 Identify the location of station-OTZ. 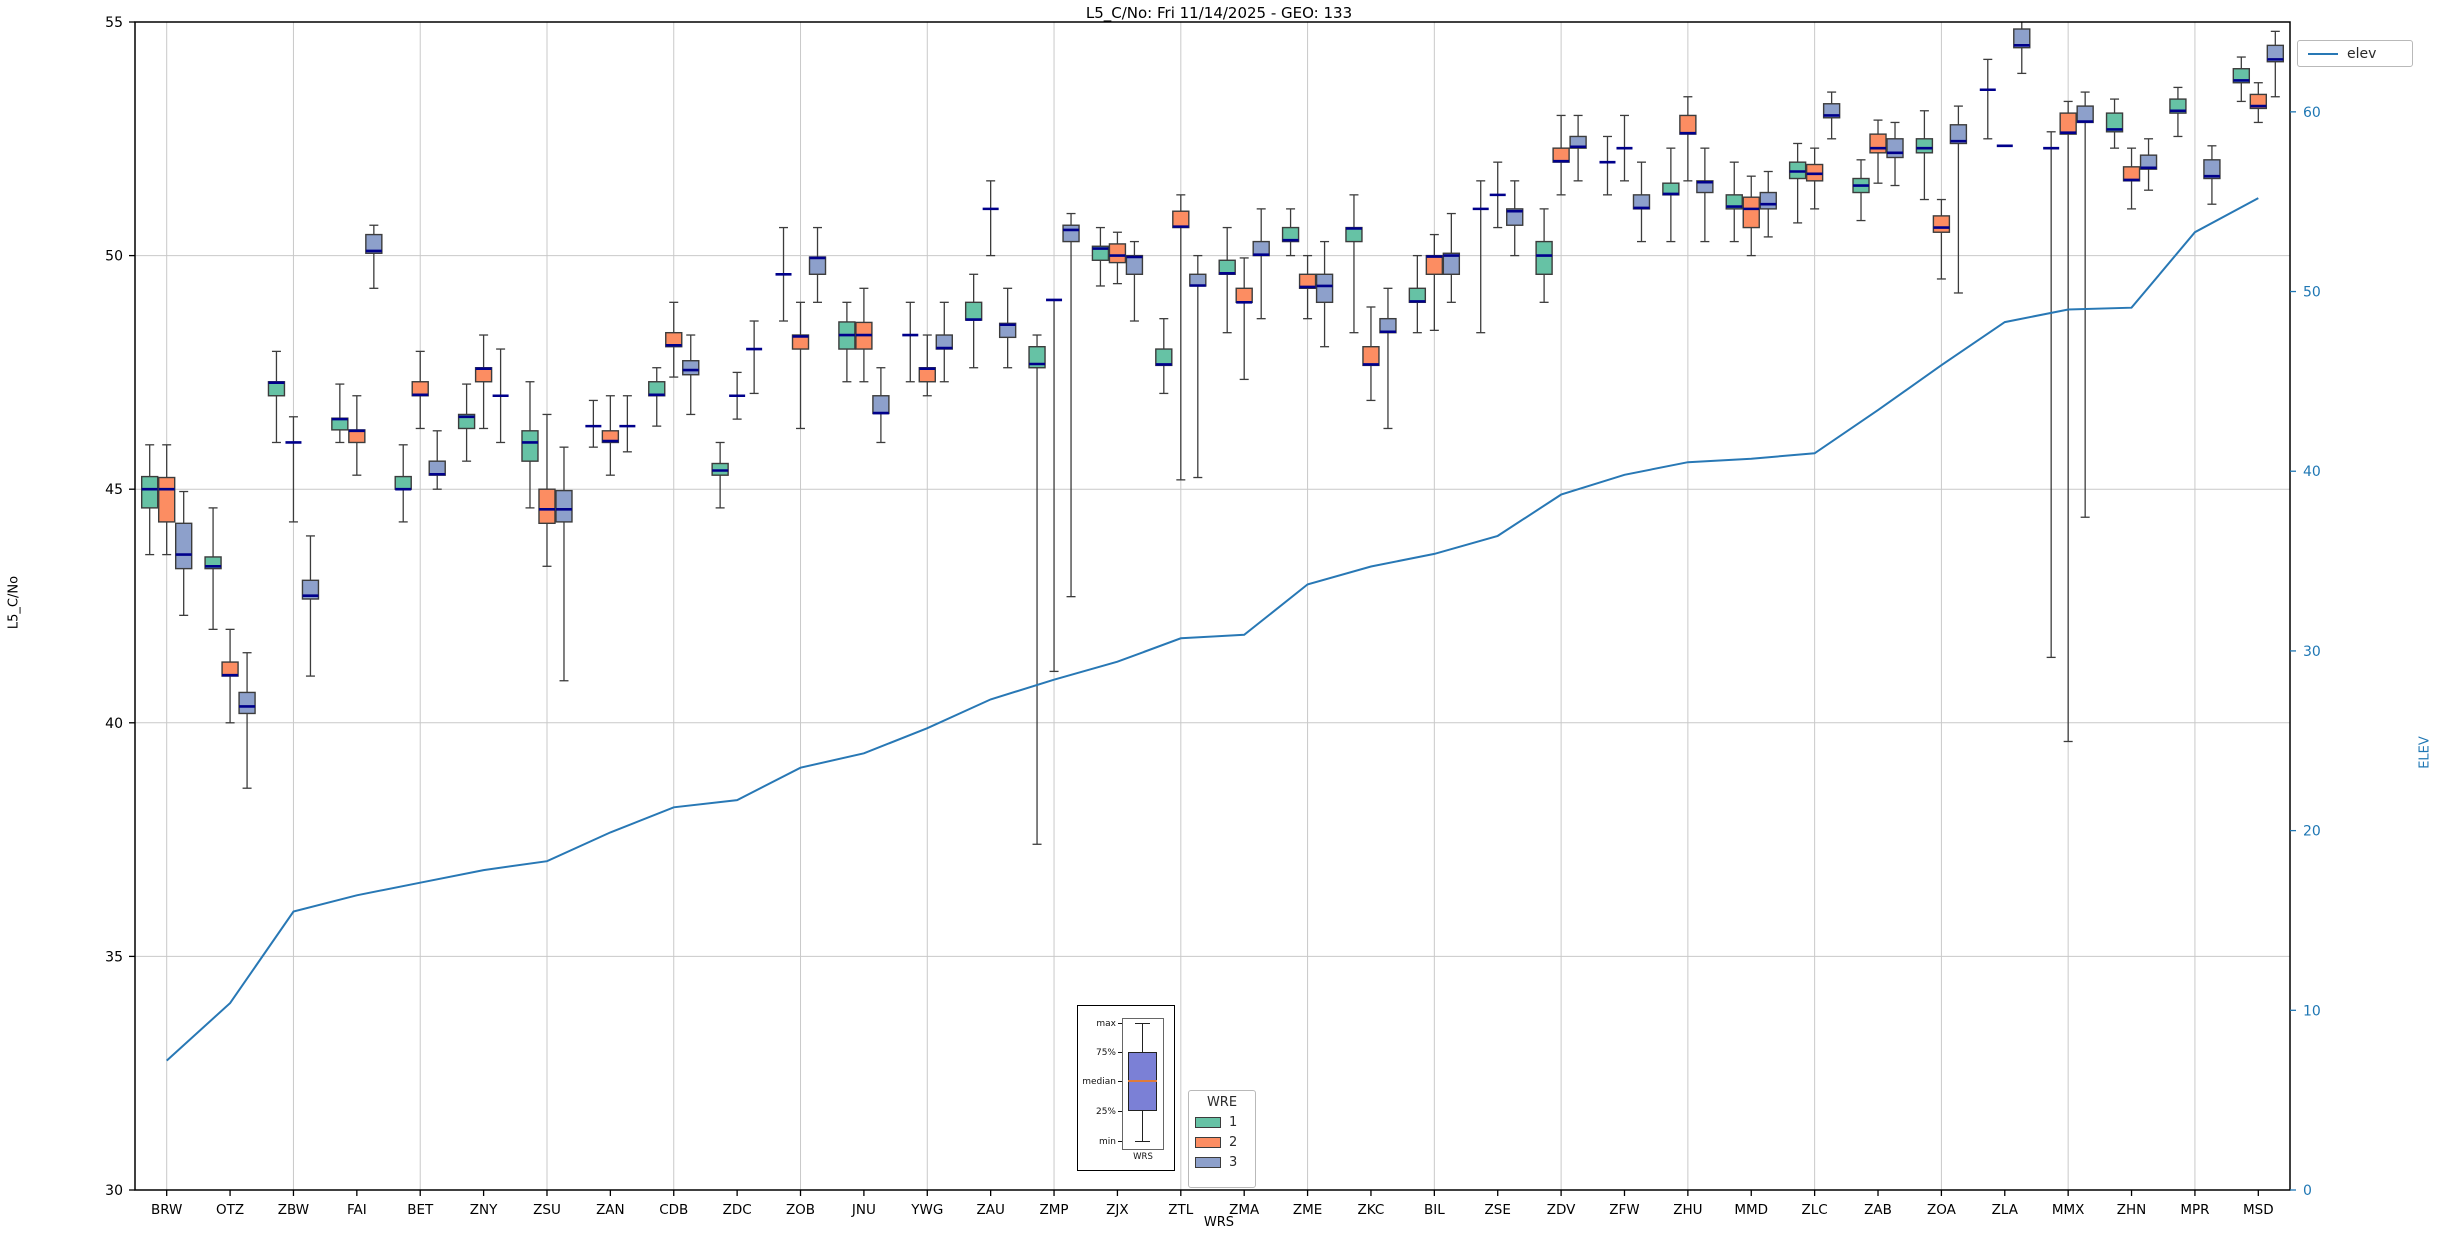
(230, 648).